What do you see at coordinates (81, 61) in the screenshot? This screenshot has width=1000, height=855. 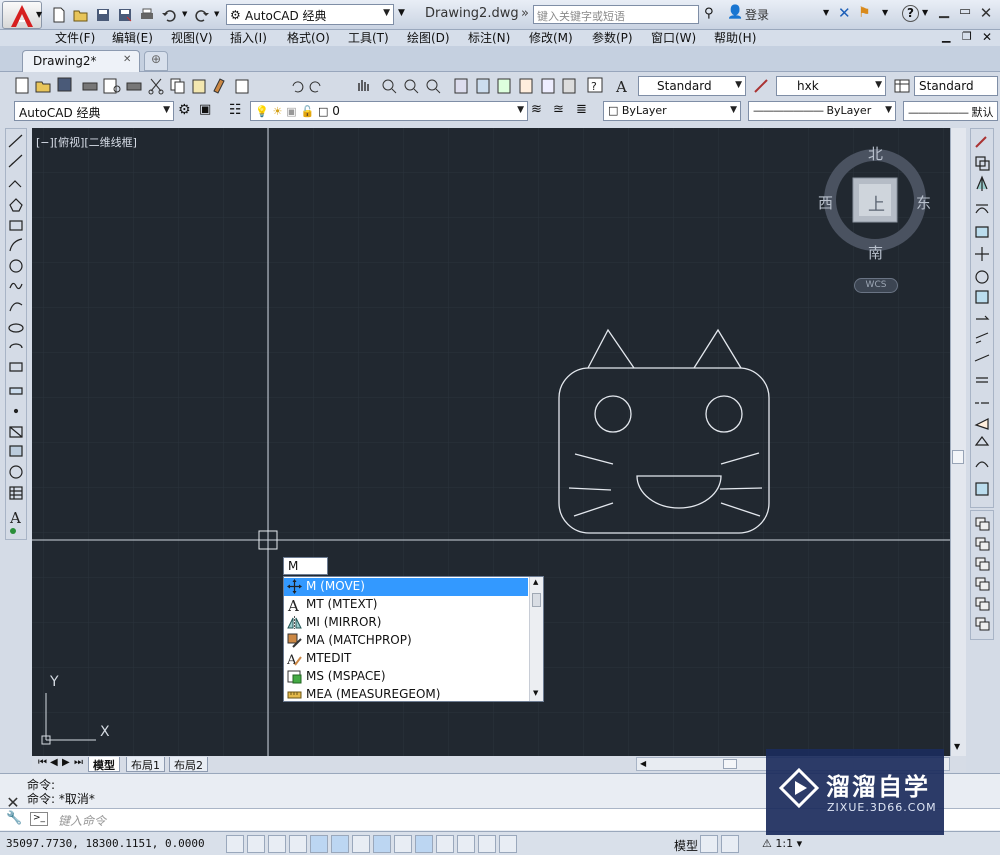 I see `doc-tab-drawing2: Drawing2* ✕` at bounding box center [81, 61].